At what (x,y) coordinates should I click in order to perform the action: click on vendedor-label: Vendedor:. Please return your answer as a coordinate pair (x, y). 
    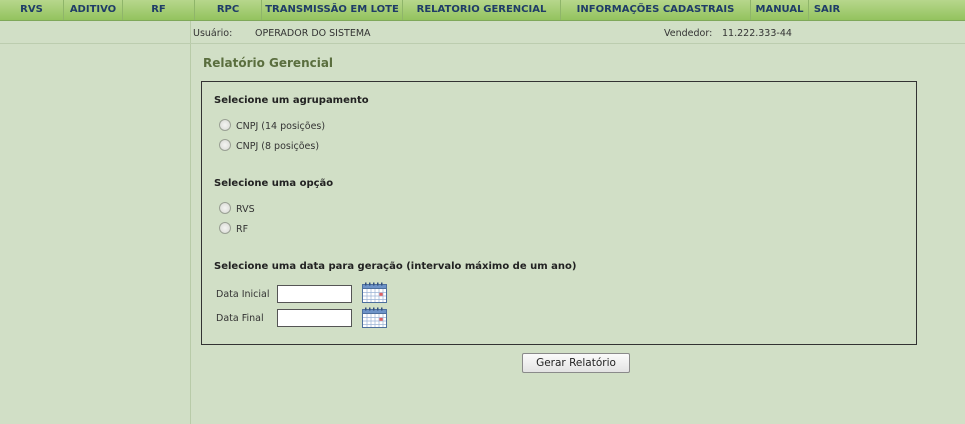
    Looking at the image, I should click on (688, 33).